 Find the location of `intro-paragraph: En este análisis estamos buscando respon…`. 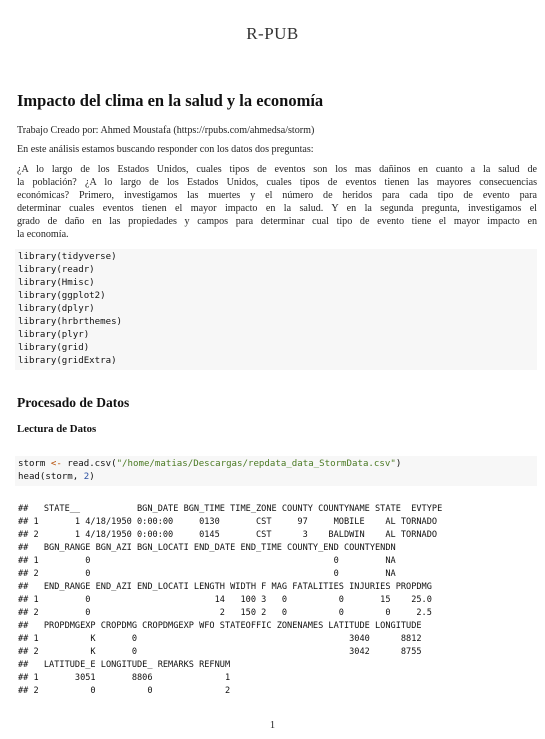

intro-paragraph: En este análisis estamos buscando respon… is located at coordinates (165, 149).